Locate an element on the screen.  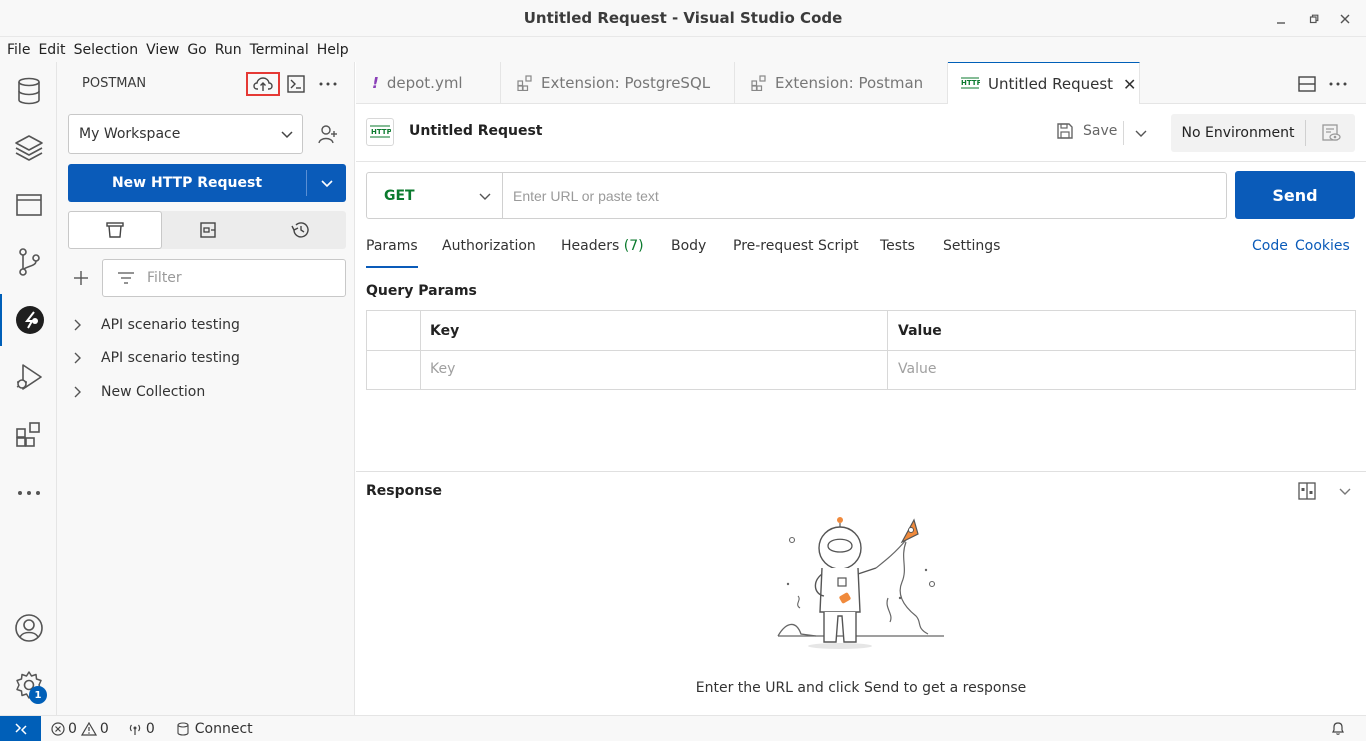
tab-untitled-request: HTTP Untitled Request ✕ is located at coordinates (1044, 83).